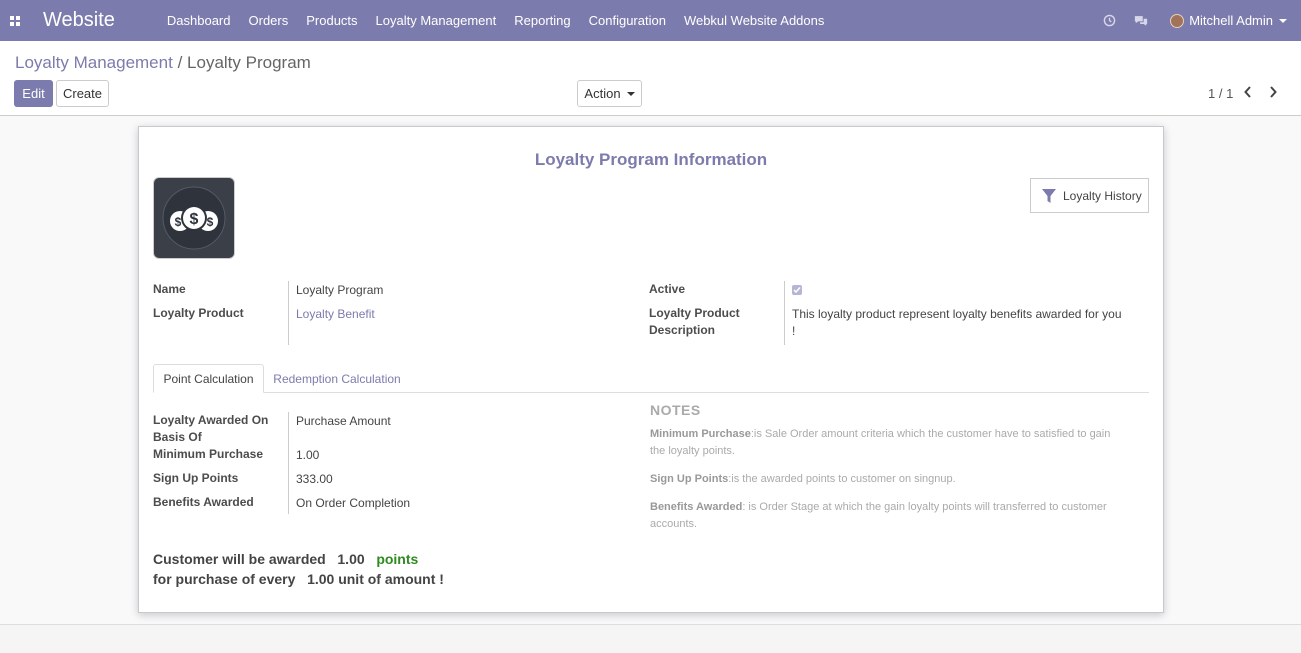  What do you see at coordinates (82, 93) in the screenshot?
I see `create-button: Create` at bounding box center [82, 93].